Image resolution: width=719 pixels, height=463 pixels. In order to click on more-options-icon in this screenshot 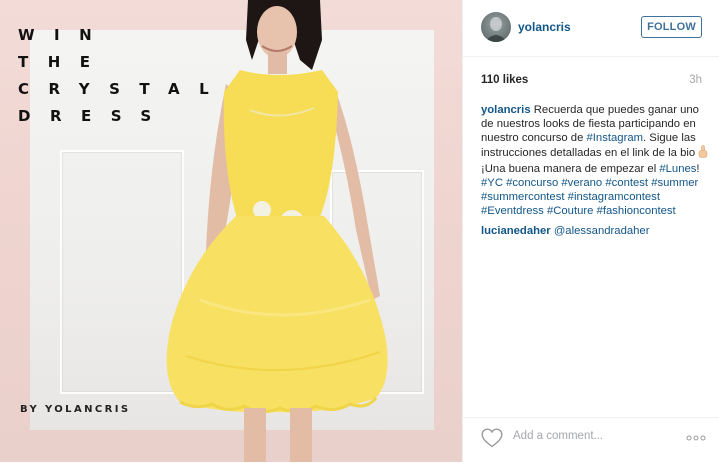, I will do `click(696, 438)`.